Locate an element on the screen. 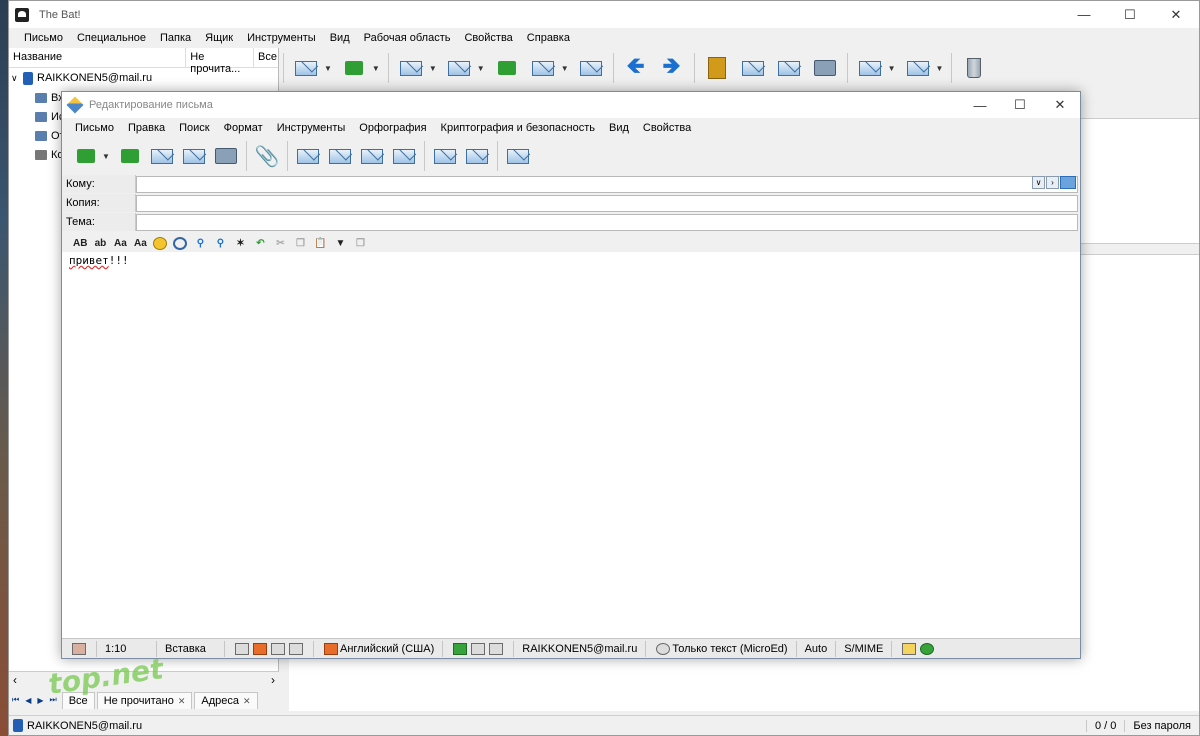 The height and width of the screenshot is (736, 1200). find-replace-button is located at coordinates (372, 156).